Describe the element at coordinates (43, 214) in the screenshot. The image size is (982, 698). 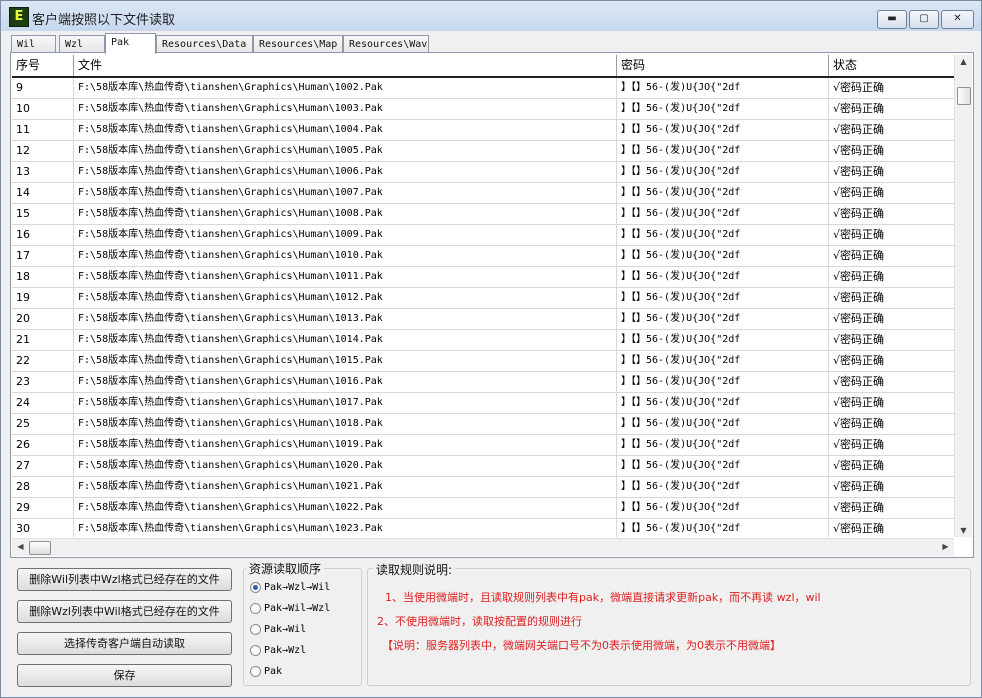
I see `cell-index: 15` at that location.